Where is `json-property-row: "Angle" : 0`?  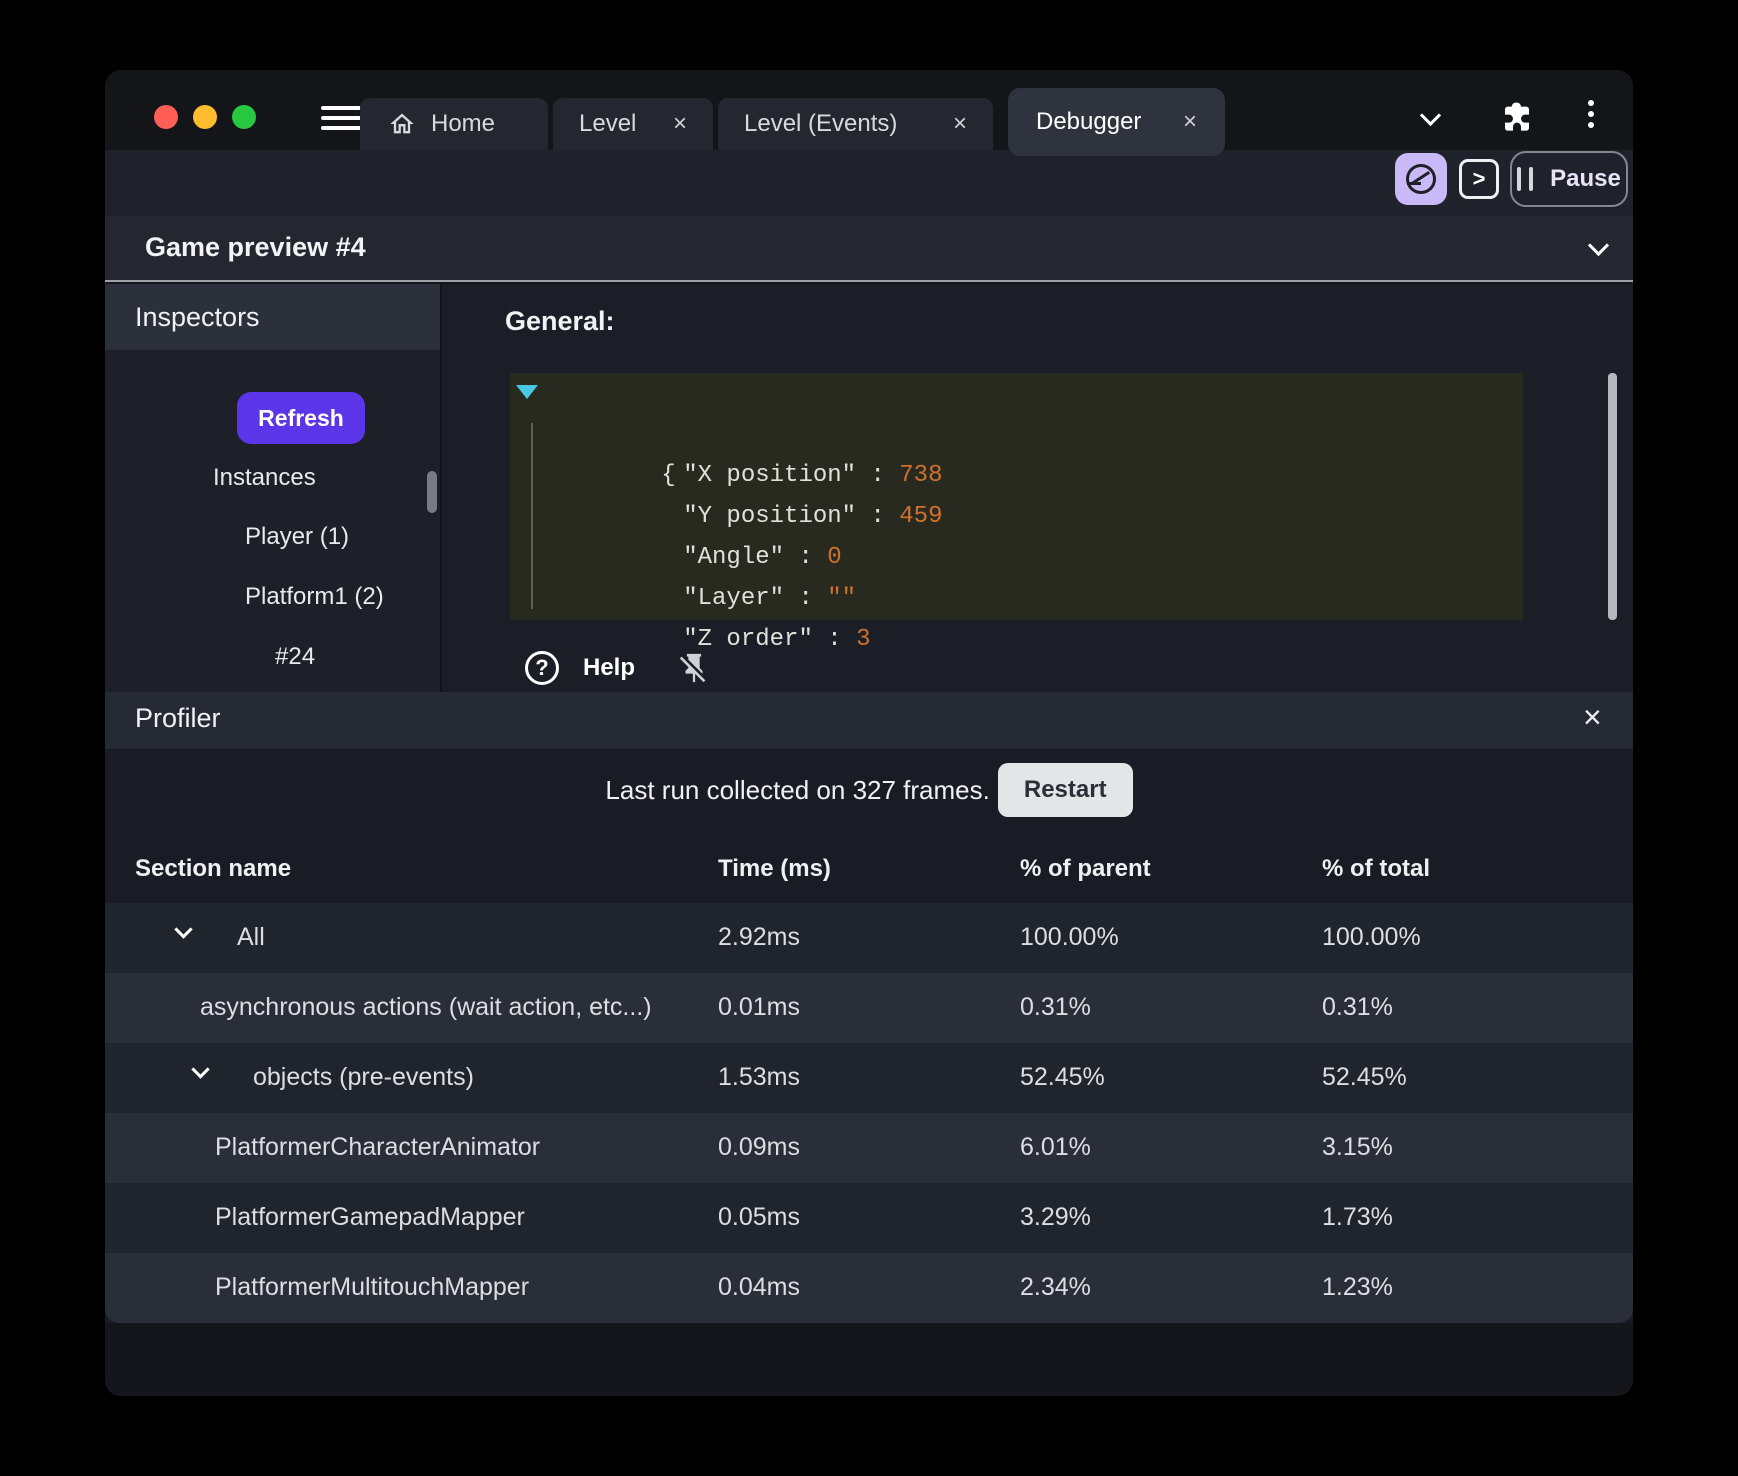 json-property-row: "Angle" : 0 is located at coordinates (1016, 533).